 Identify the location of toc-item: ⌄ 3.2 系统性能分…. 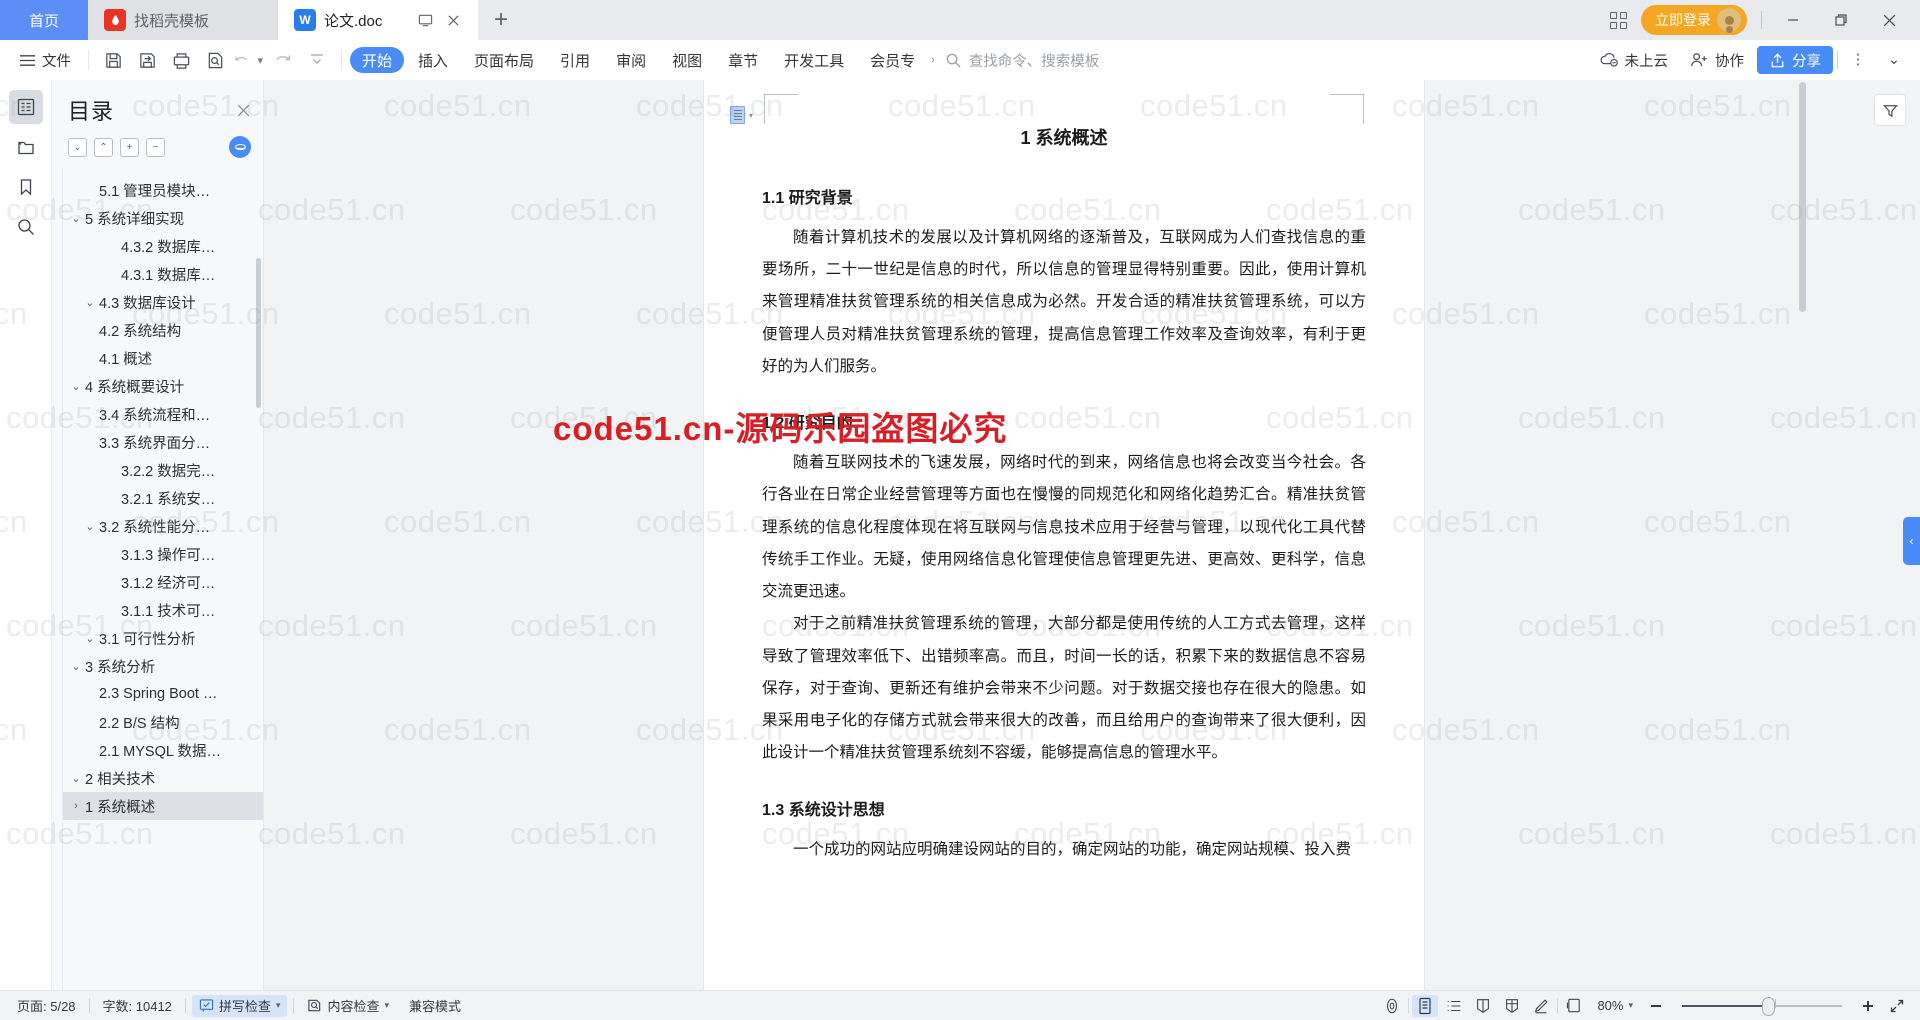
(163, 526).